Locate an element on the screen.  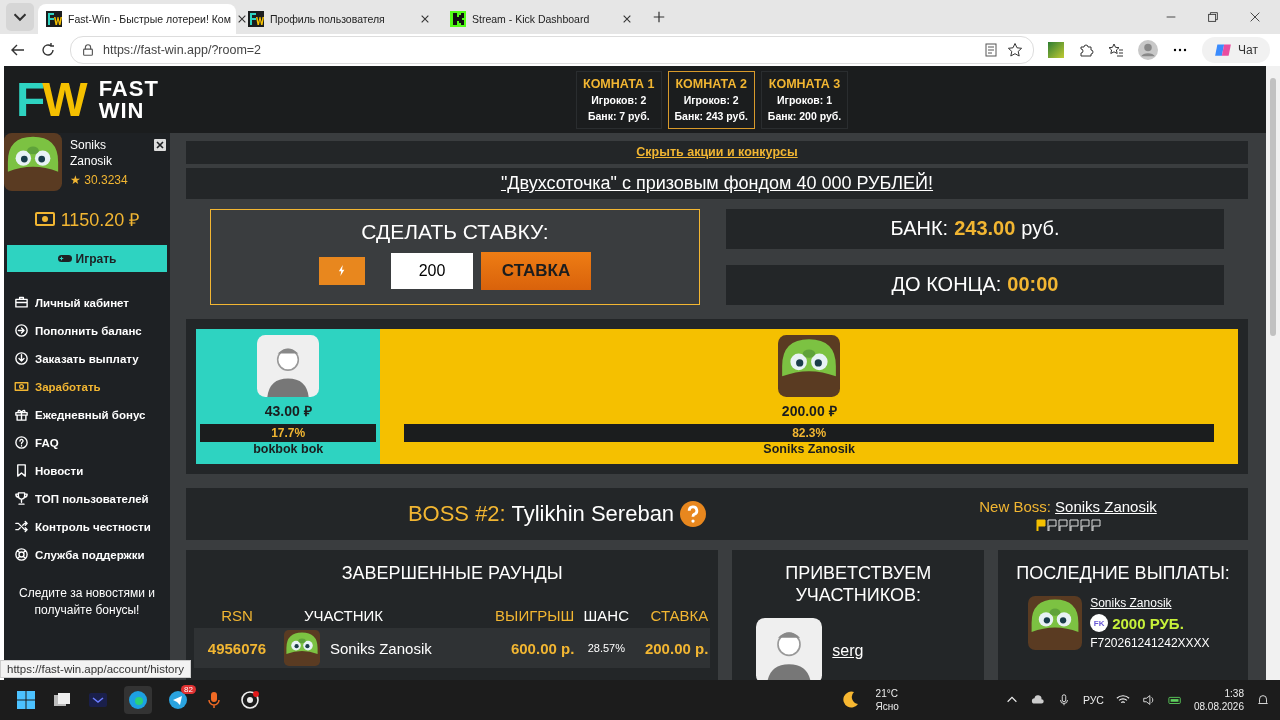
temperature: 21°C is located at coordinates (887, 693).